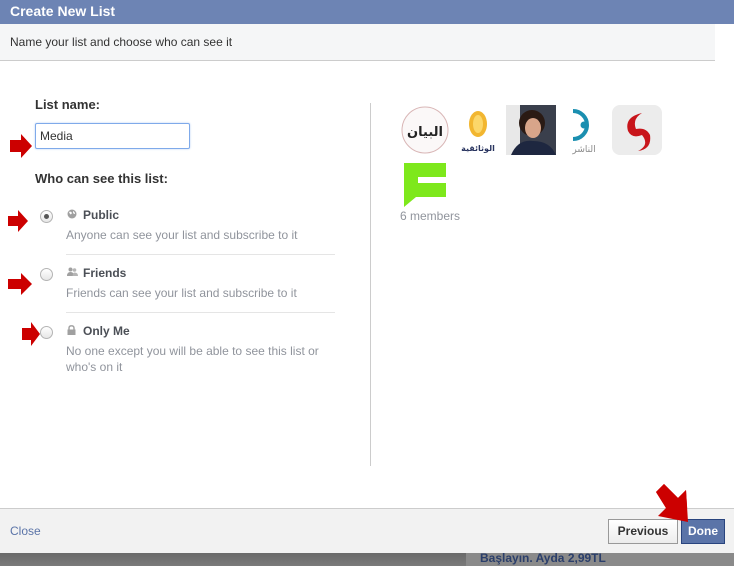  I want to click on column-divider, so click(370, 284).